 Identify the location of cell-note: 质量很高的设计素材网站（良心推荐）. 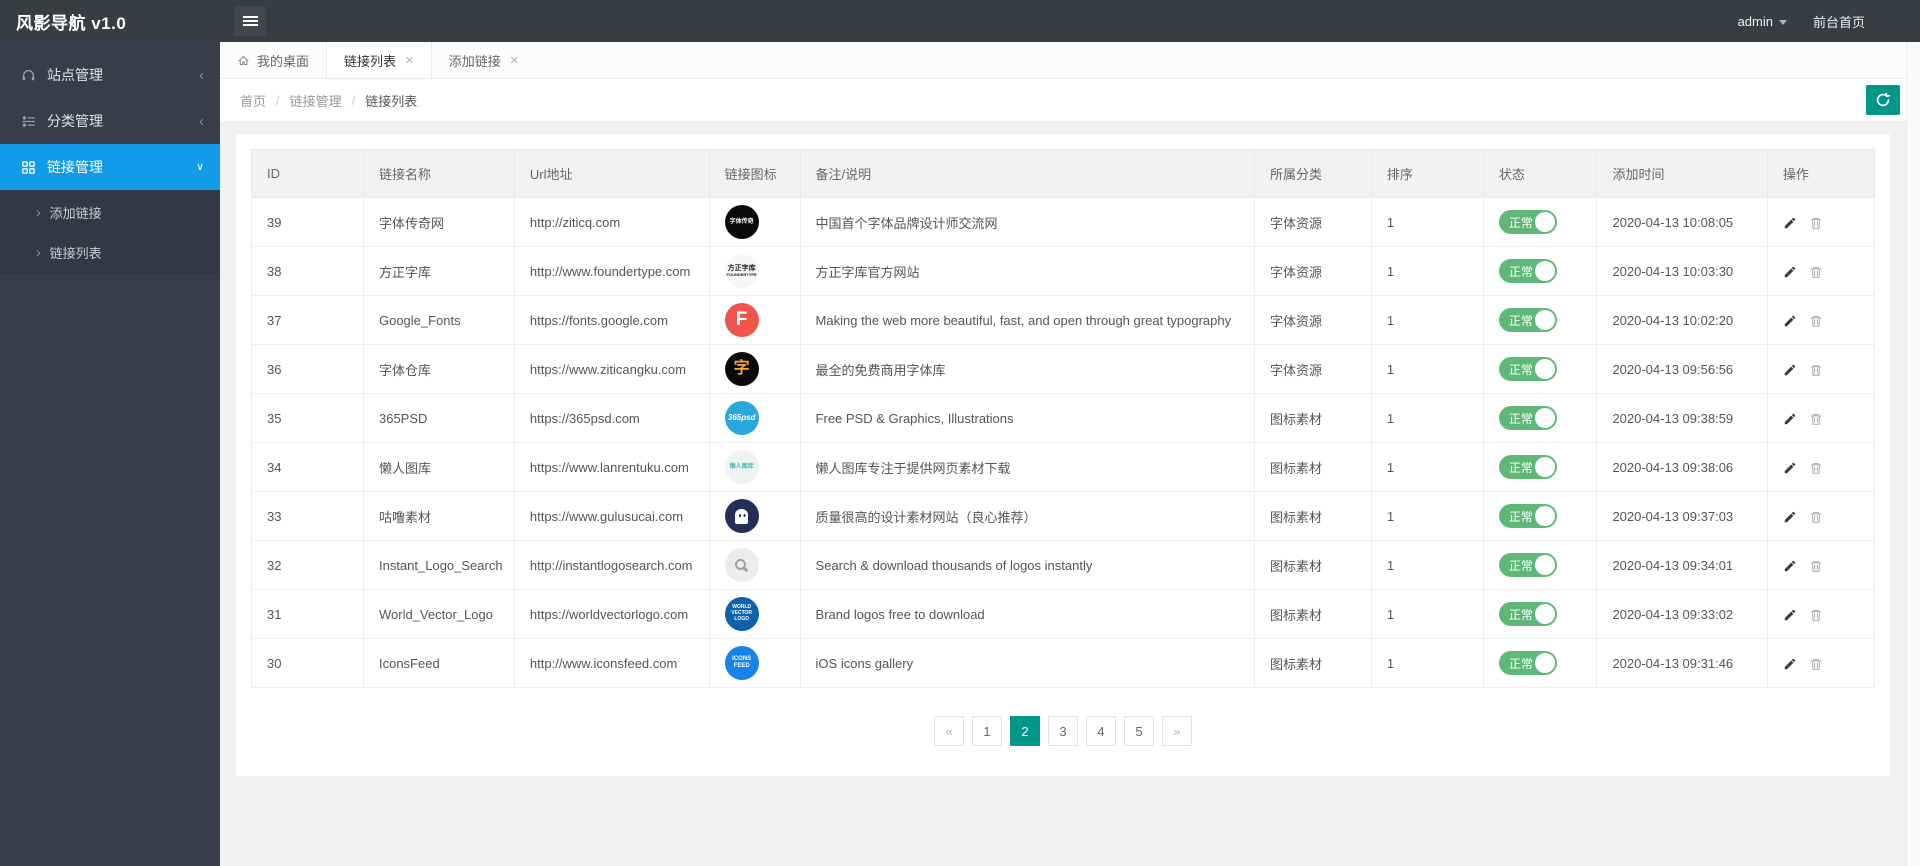
(1027, 516).